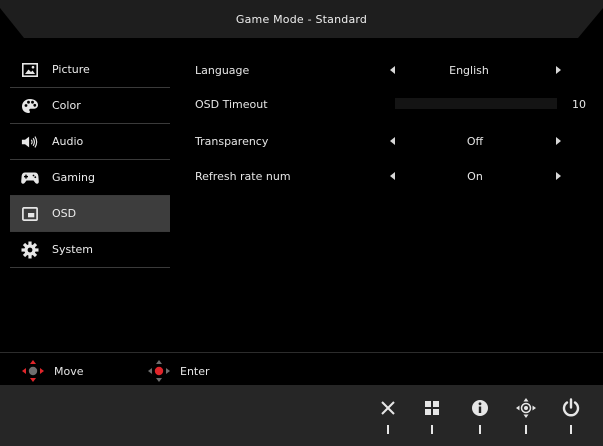  Describe the element at coordinates (388, 420) in the screenshot. I see `close-button` at that location.